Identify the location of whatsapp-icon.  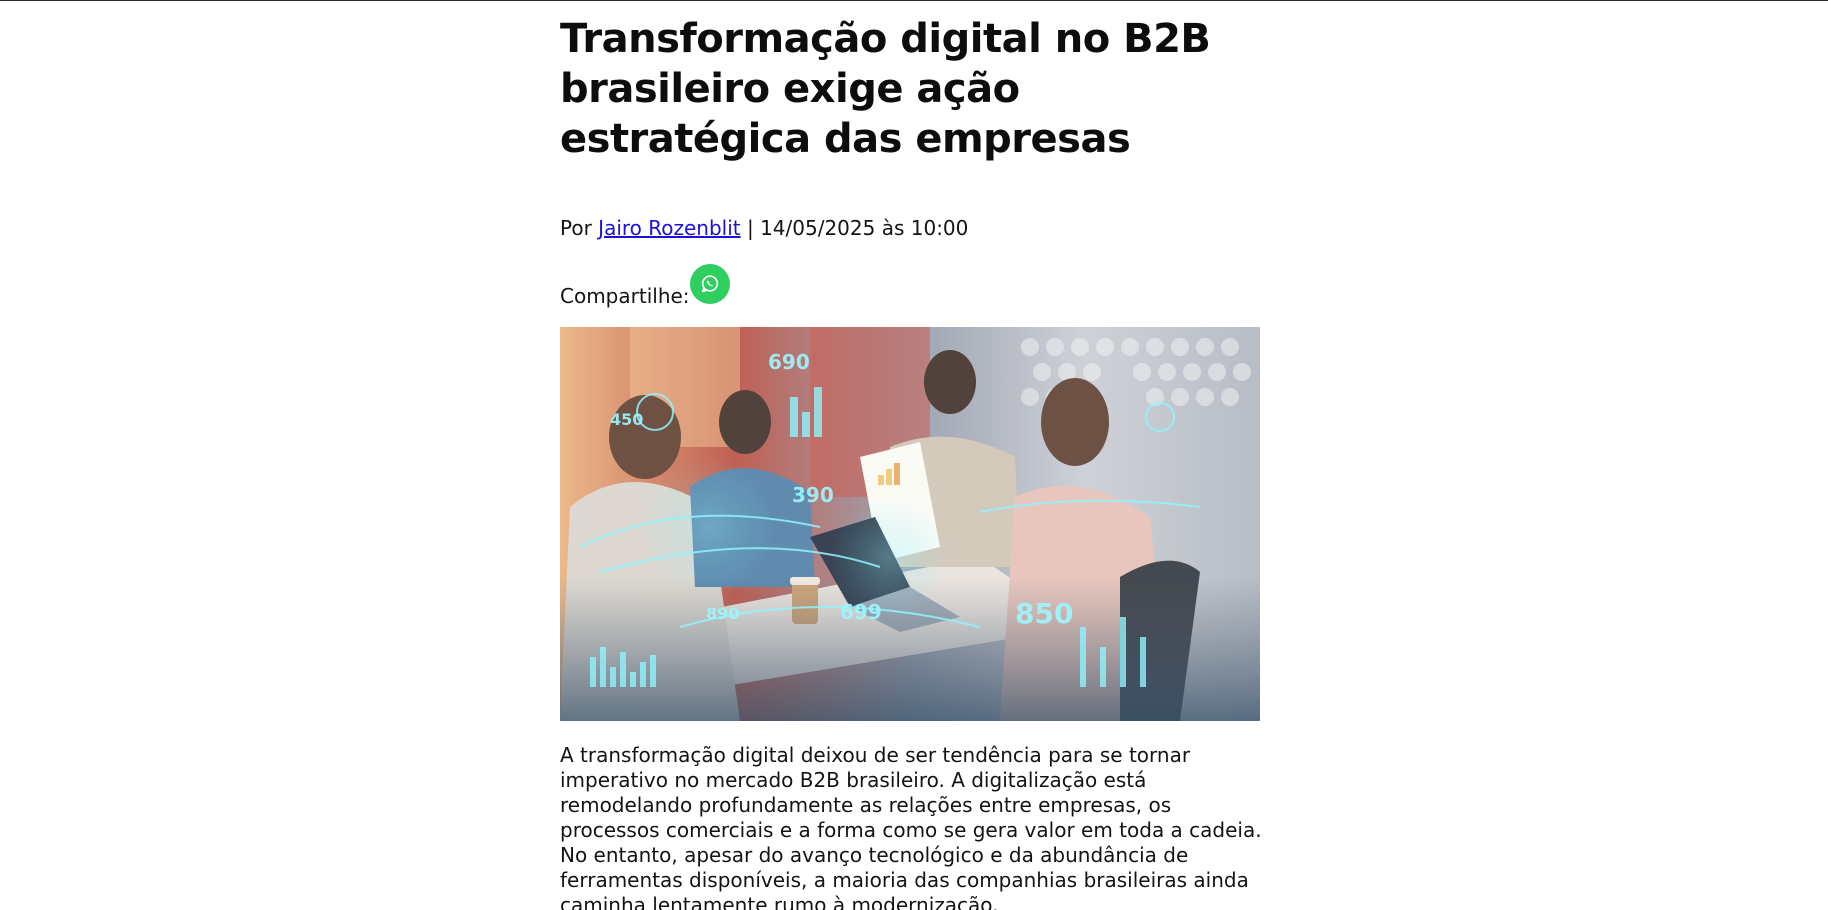
(710, 284).